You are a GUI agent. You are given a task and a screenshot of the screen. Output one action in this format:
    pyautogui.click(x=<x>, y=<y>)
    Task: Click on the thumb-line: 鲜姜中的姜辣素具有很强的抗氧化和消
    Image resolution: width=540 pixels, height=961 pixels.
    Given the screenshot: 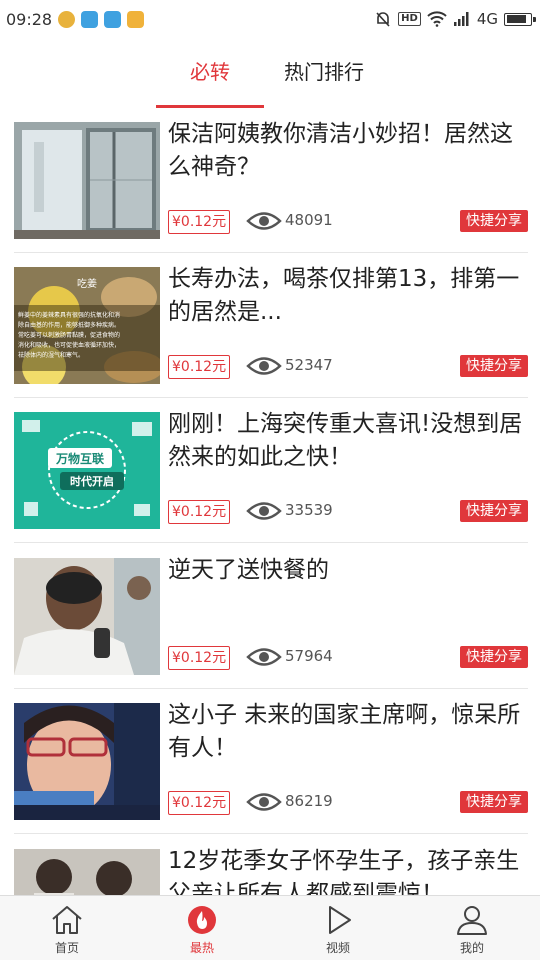 What is the action you would take?
    pyautogui.click(x=69, y=315)
    